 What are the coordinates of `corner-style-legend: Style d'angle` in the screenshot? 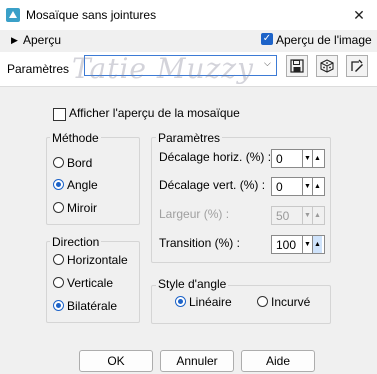 It's located at (192, 284).